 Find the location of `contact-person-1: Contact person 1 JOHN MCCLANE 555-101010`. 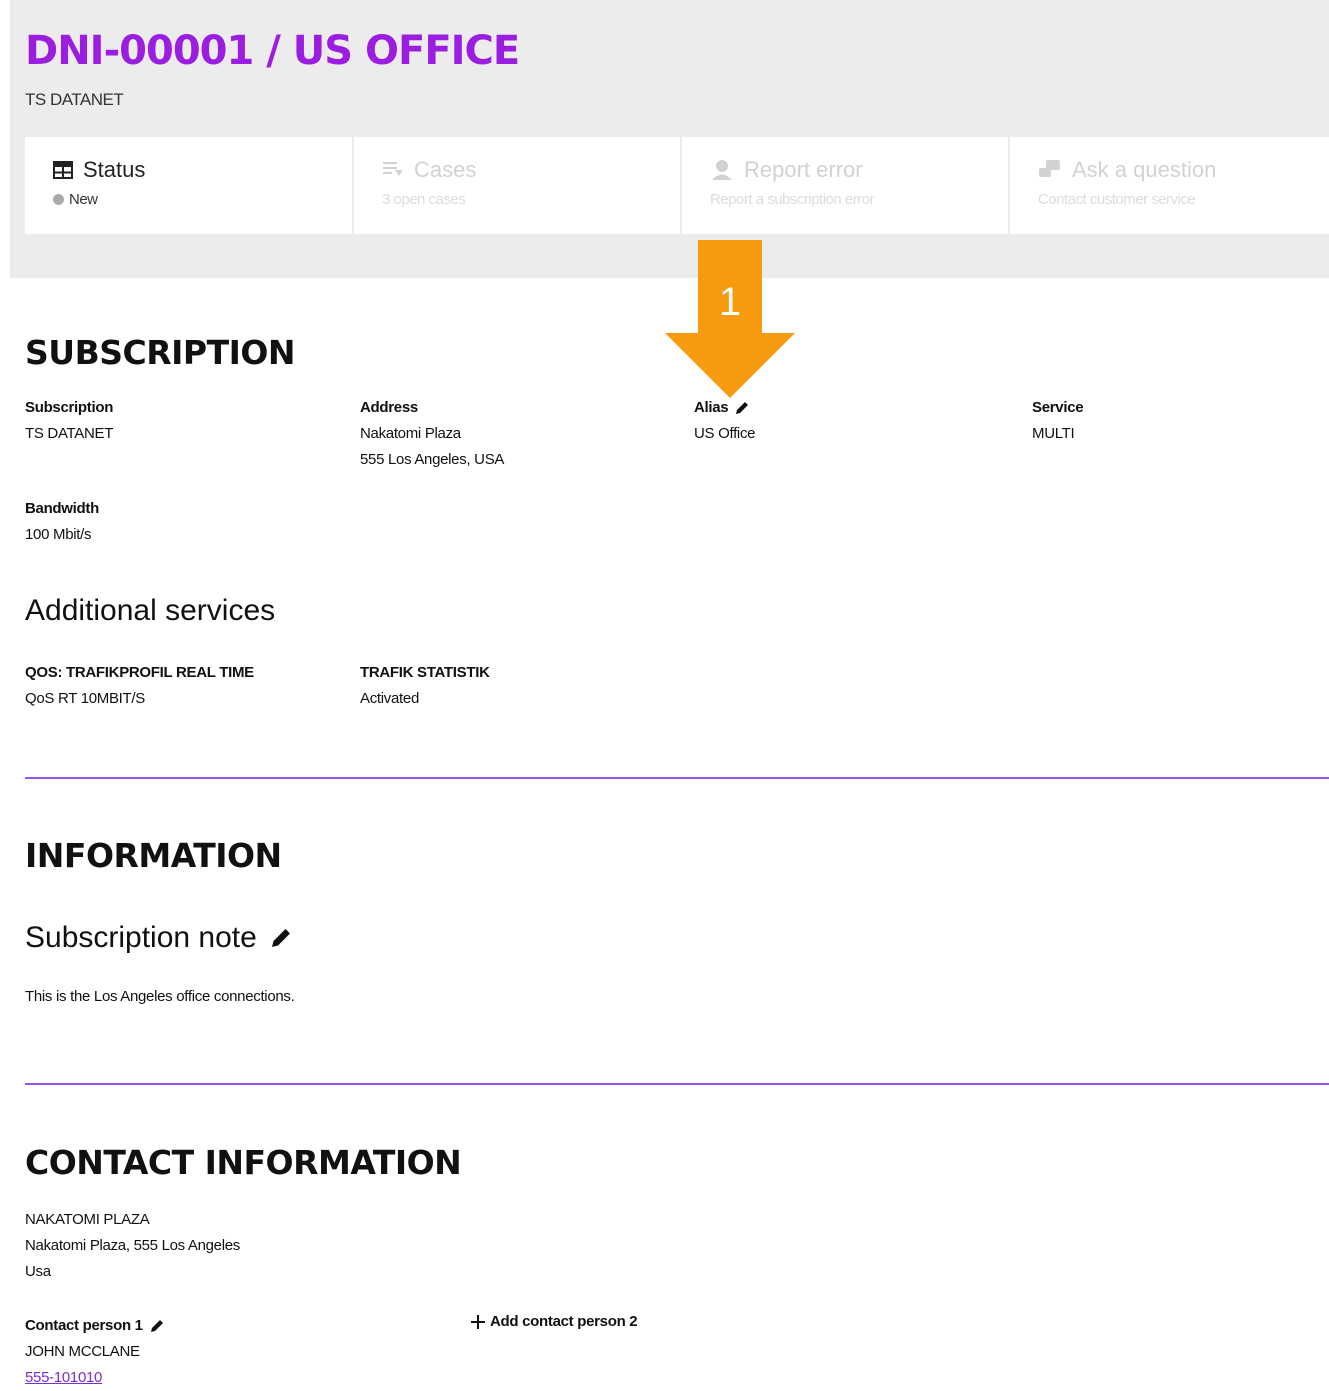

contact-person-1: Contact person 1 JOHN MCCLANE 555-101010 is located at coordinates (95, 1352).